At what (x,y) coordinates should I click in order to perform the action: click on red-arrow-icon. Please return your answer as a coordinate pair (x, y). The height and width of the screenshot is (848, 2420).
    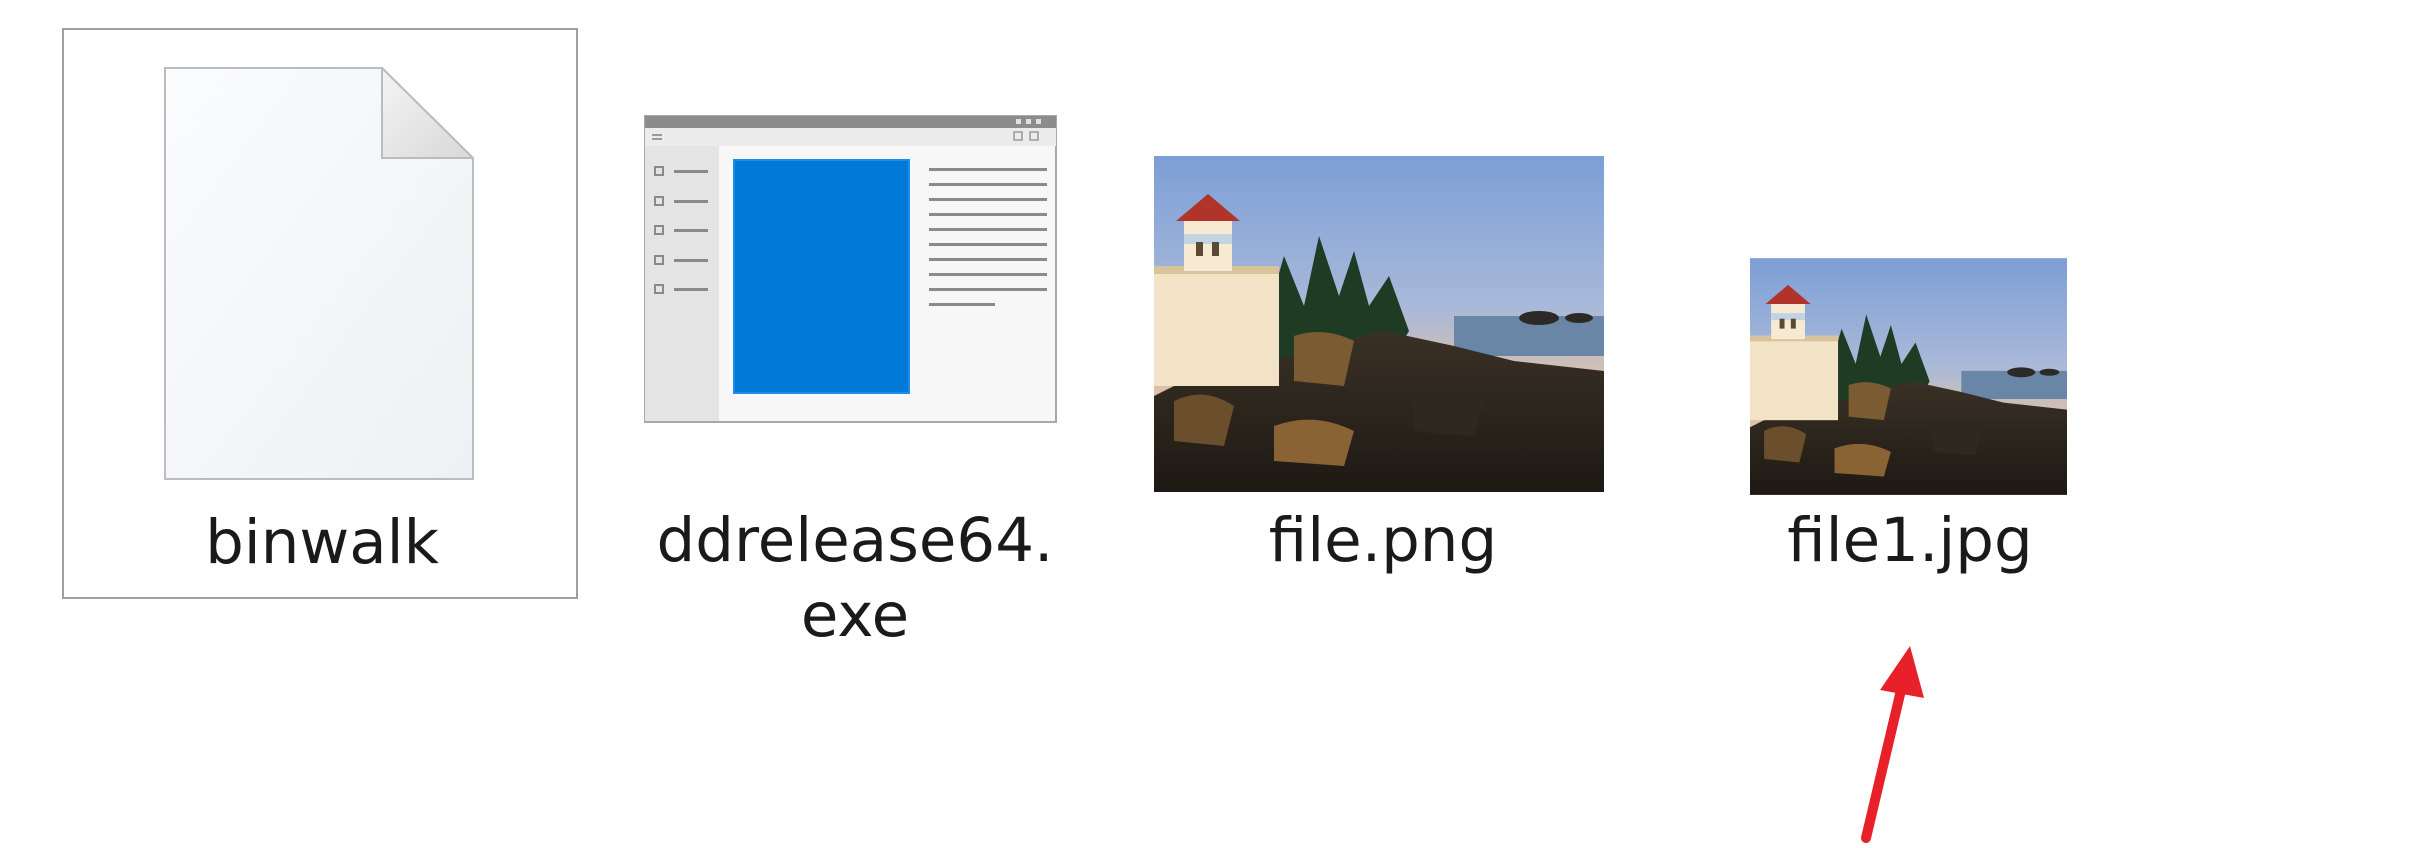
    Looking at the image, I should click on (1892, 744).